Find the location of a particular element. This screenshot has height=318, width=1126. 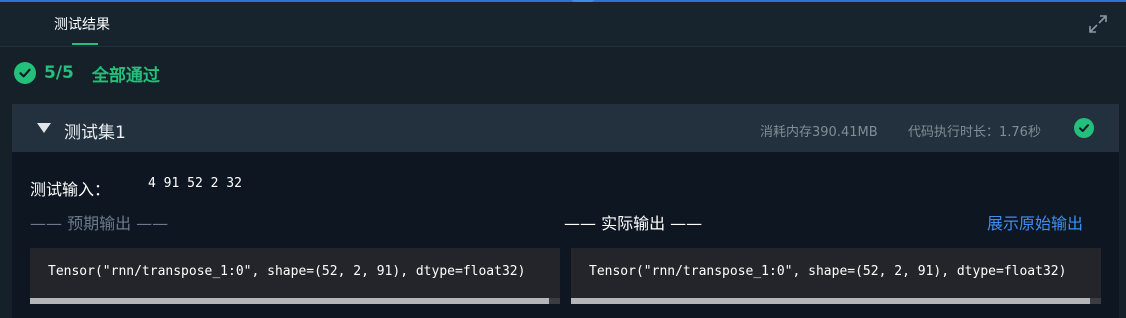

tab-test-results: 测试结果 is located at coordinates (82, 24).